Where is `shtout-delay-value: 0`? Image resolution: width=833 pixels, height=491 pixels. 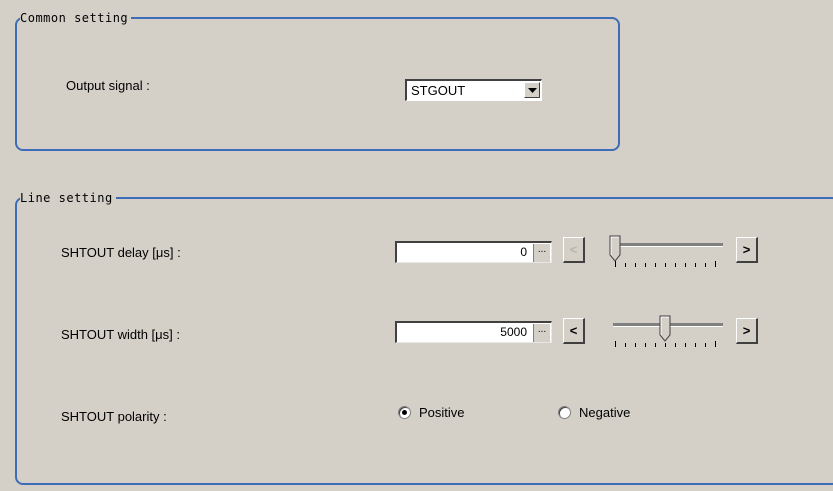 shtout-delay-value: 0 is located at coordinates (523, 252).